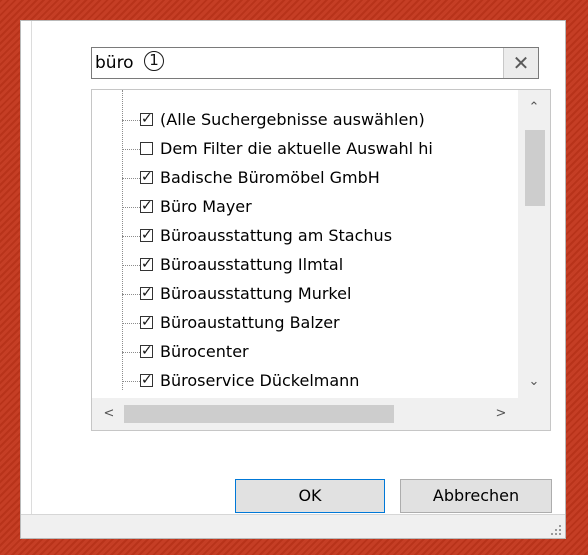 The width and height of the screenshot is (588, 555). I want to click on list-item: ✓ Bürocenter, so click(307, 352).